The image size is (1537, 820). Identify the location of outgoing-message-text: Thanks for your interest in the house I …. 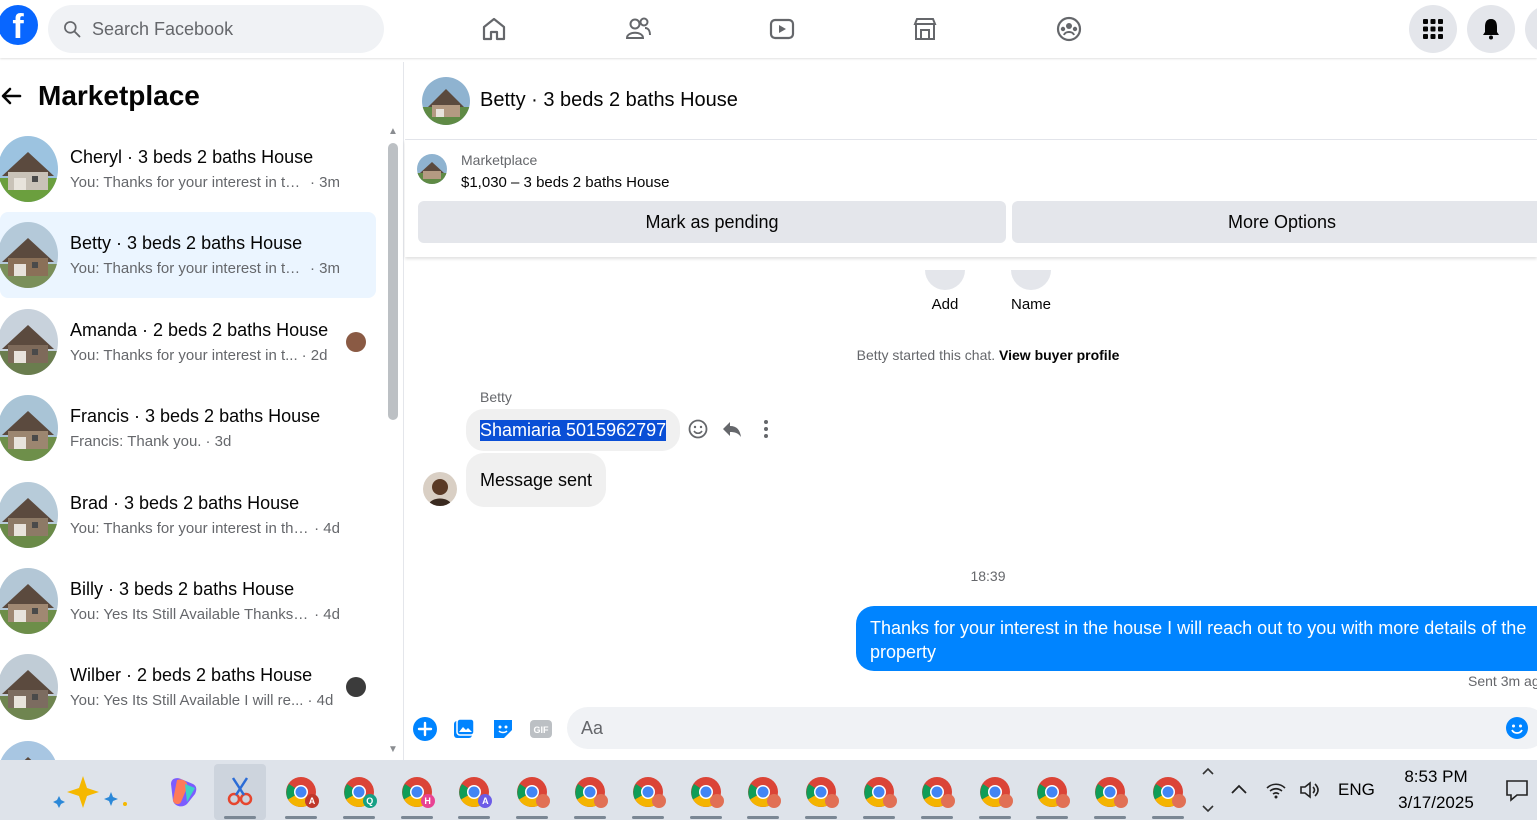
(1198, 640).